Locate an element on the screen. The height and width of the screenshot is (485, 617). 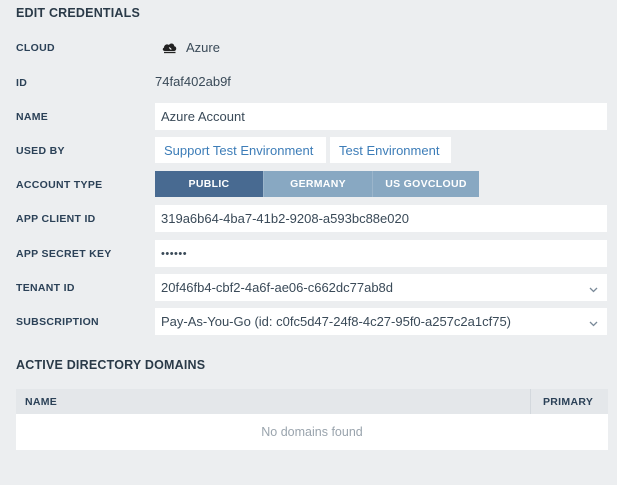
account-type-germany: GERMANY is located at coordinates (317, 184).